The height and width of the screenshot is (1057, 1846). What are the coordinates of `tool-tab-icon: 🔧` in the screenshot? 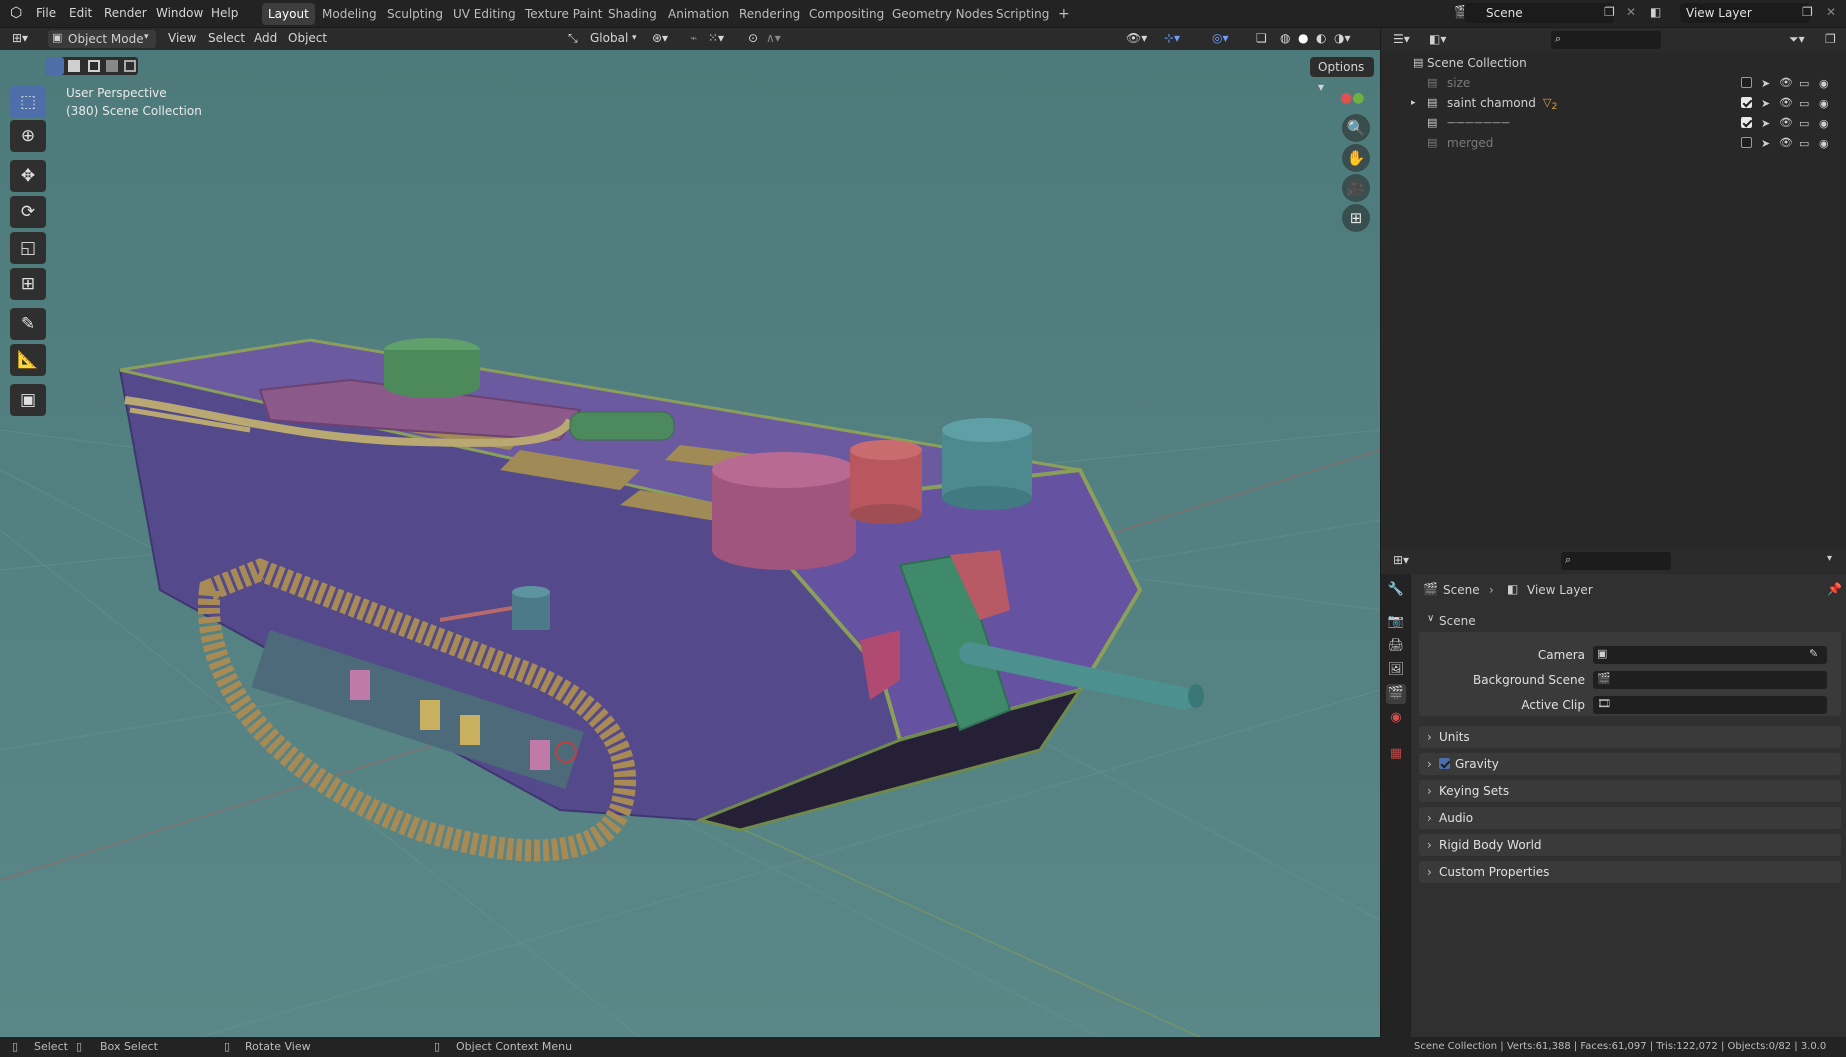 It's located at (1396, 590).